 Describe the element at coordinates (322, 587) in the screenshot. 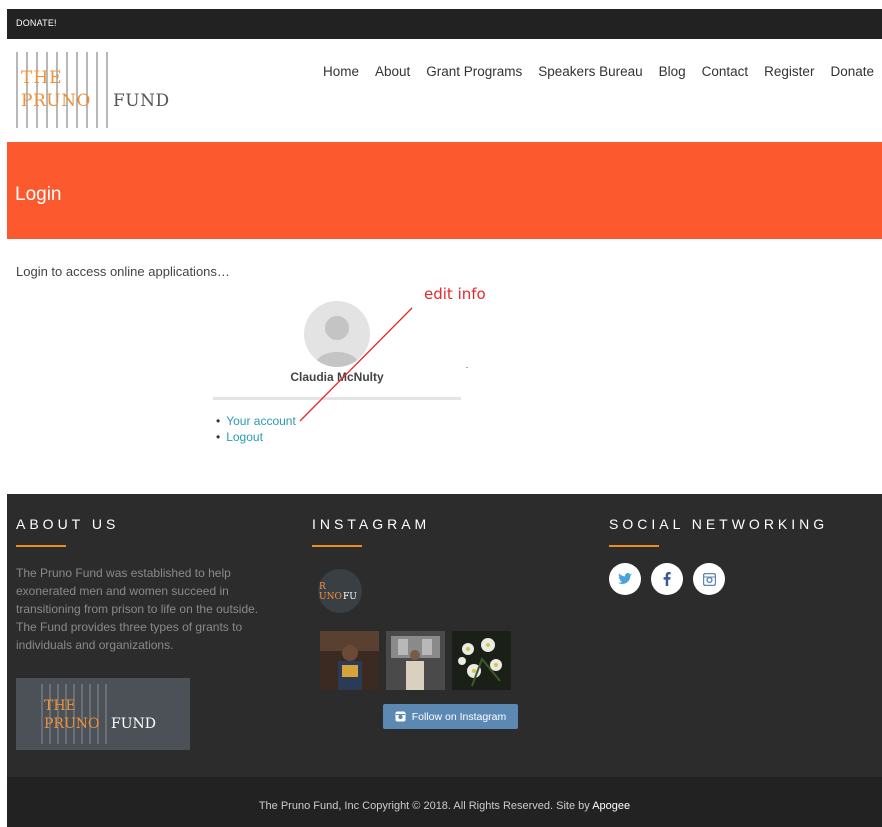

I see `svg-text: R` at that location.